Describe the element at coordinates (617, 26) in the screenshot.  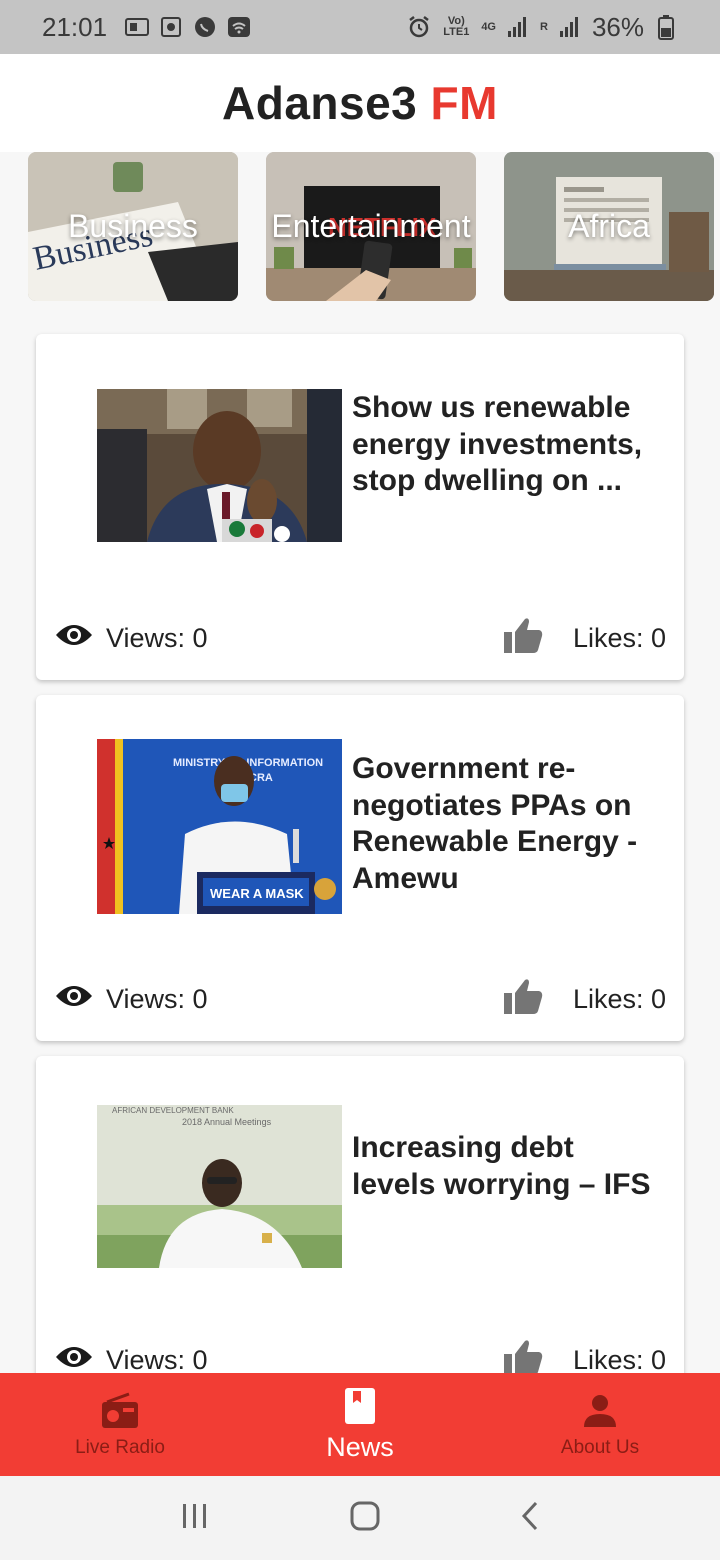
I see `battery-percent: 36%` at that location.